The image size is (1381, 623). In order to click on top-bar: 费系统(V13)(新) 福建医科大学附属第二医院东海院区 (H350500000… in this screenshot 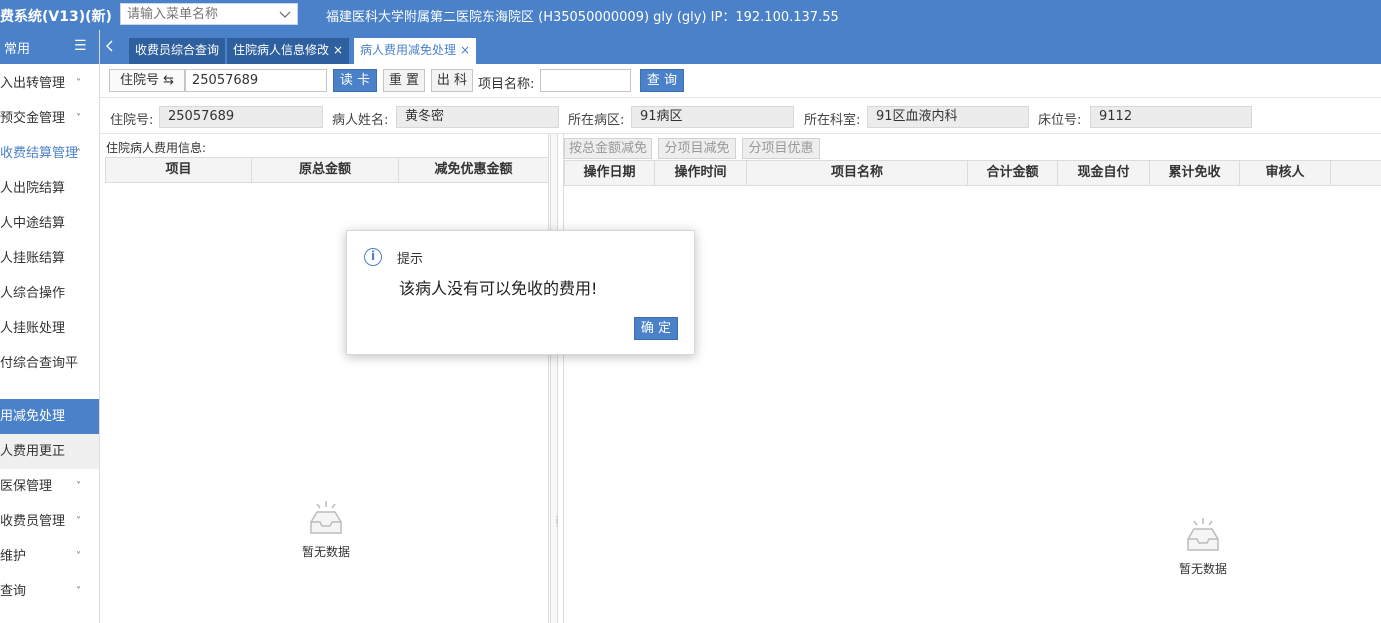, I will do `click(690, 15)`.